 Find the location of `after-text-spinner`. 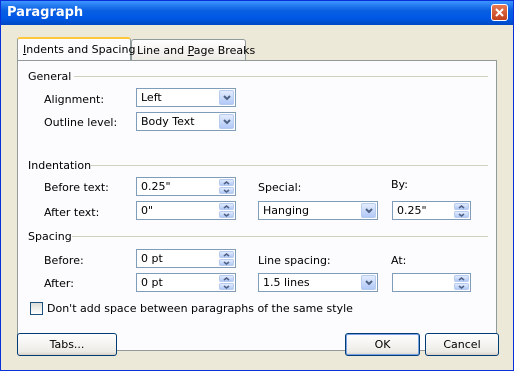

after-text-spinner is located at coordinates (226, 210).